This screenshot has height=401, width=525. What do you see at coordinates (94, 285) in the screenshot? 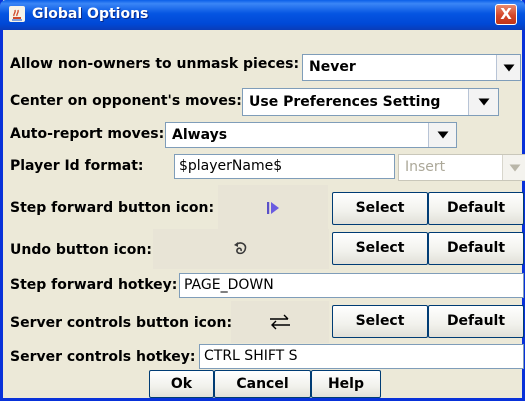
I see `step-hotkey-label: Step forward hotkey:` at bounding box center [94, 285].